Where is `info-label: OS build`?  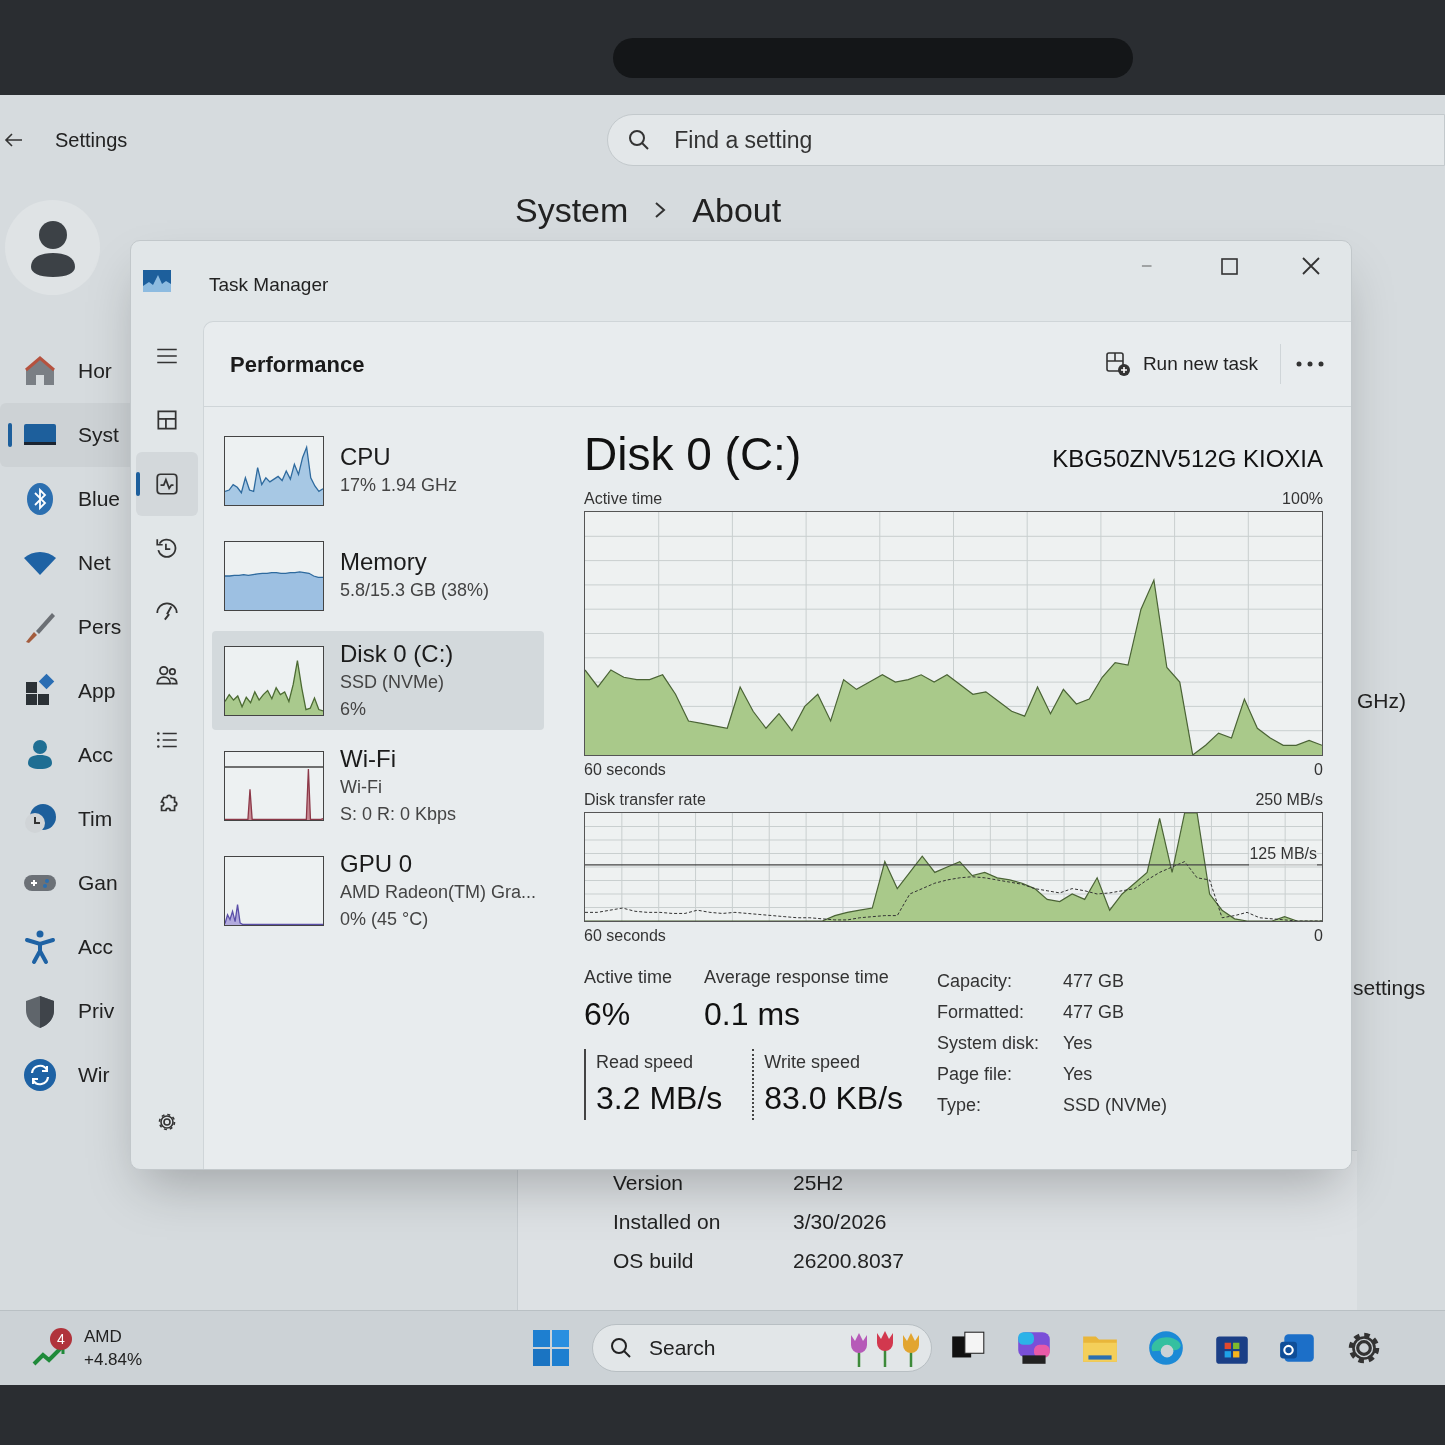
info-label: OS build is located at coordinates (654, 1260).